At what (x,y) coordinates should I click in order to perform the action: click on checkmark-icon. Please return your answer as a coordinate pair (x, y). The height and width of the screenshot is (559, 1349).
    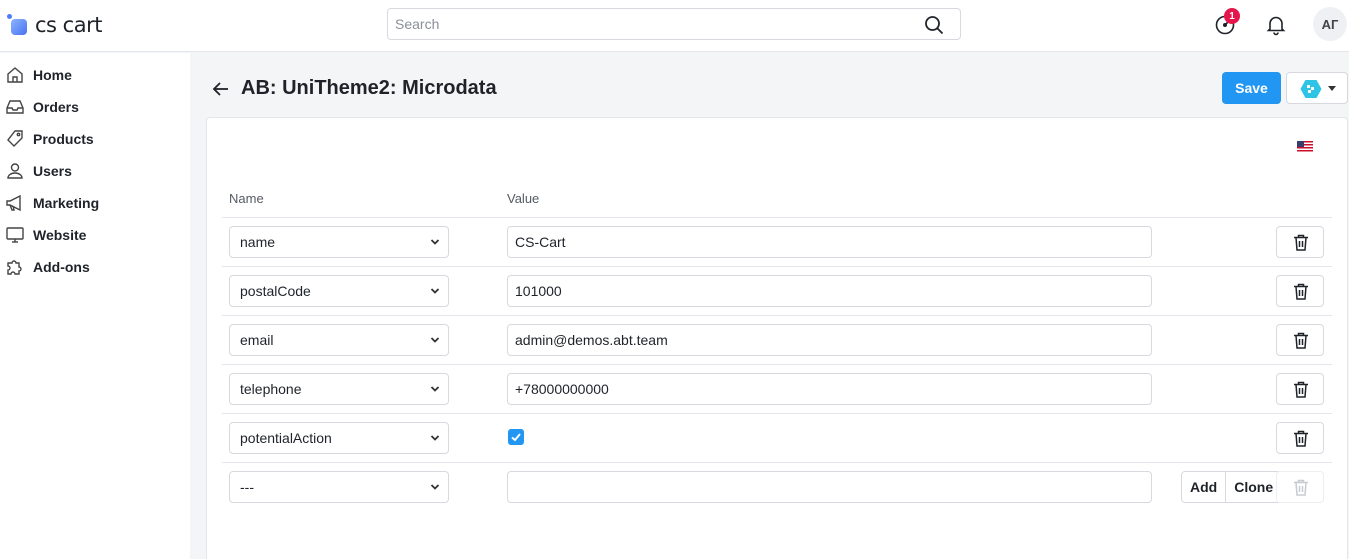
    Looking at the image, I should click on (516, 437).